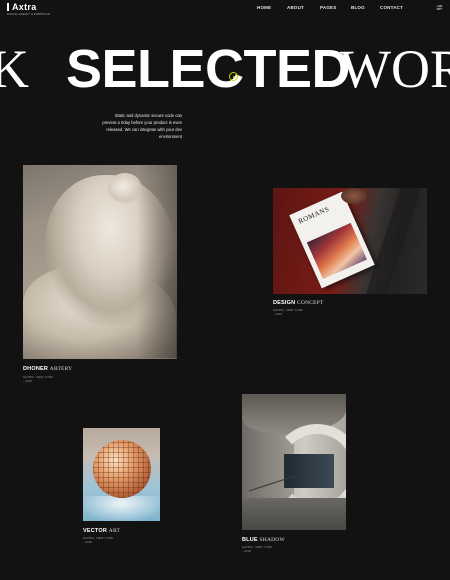  I want to click on nav-home: HOME, so click(264, 7).